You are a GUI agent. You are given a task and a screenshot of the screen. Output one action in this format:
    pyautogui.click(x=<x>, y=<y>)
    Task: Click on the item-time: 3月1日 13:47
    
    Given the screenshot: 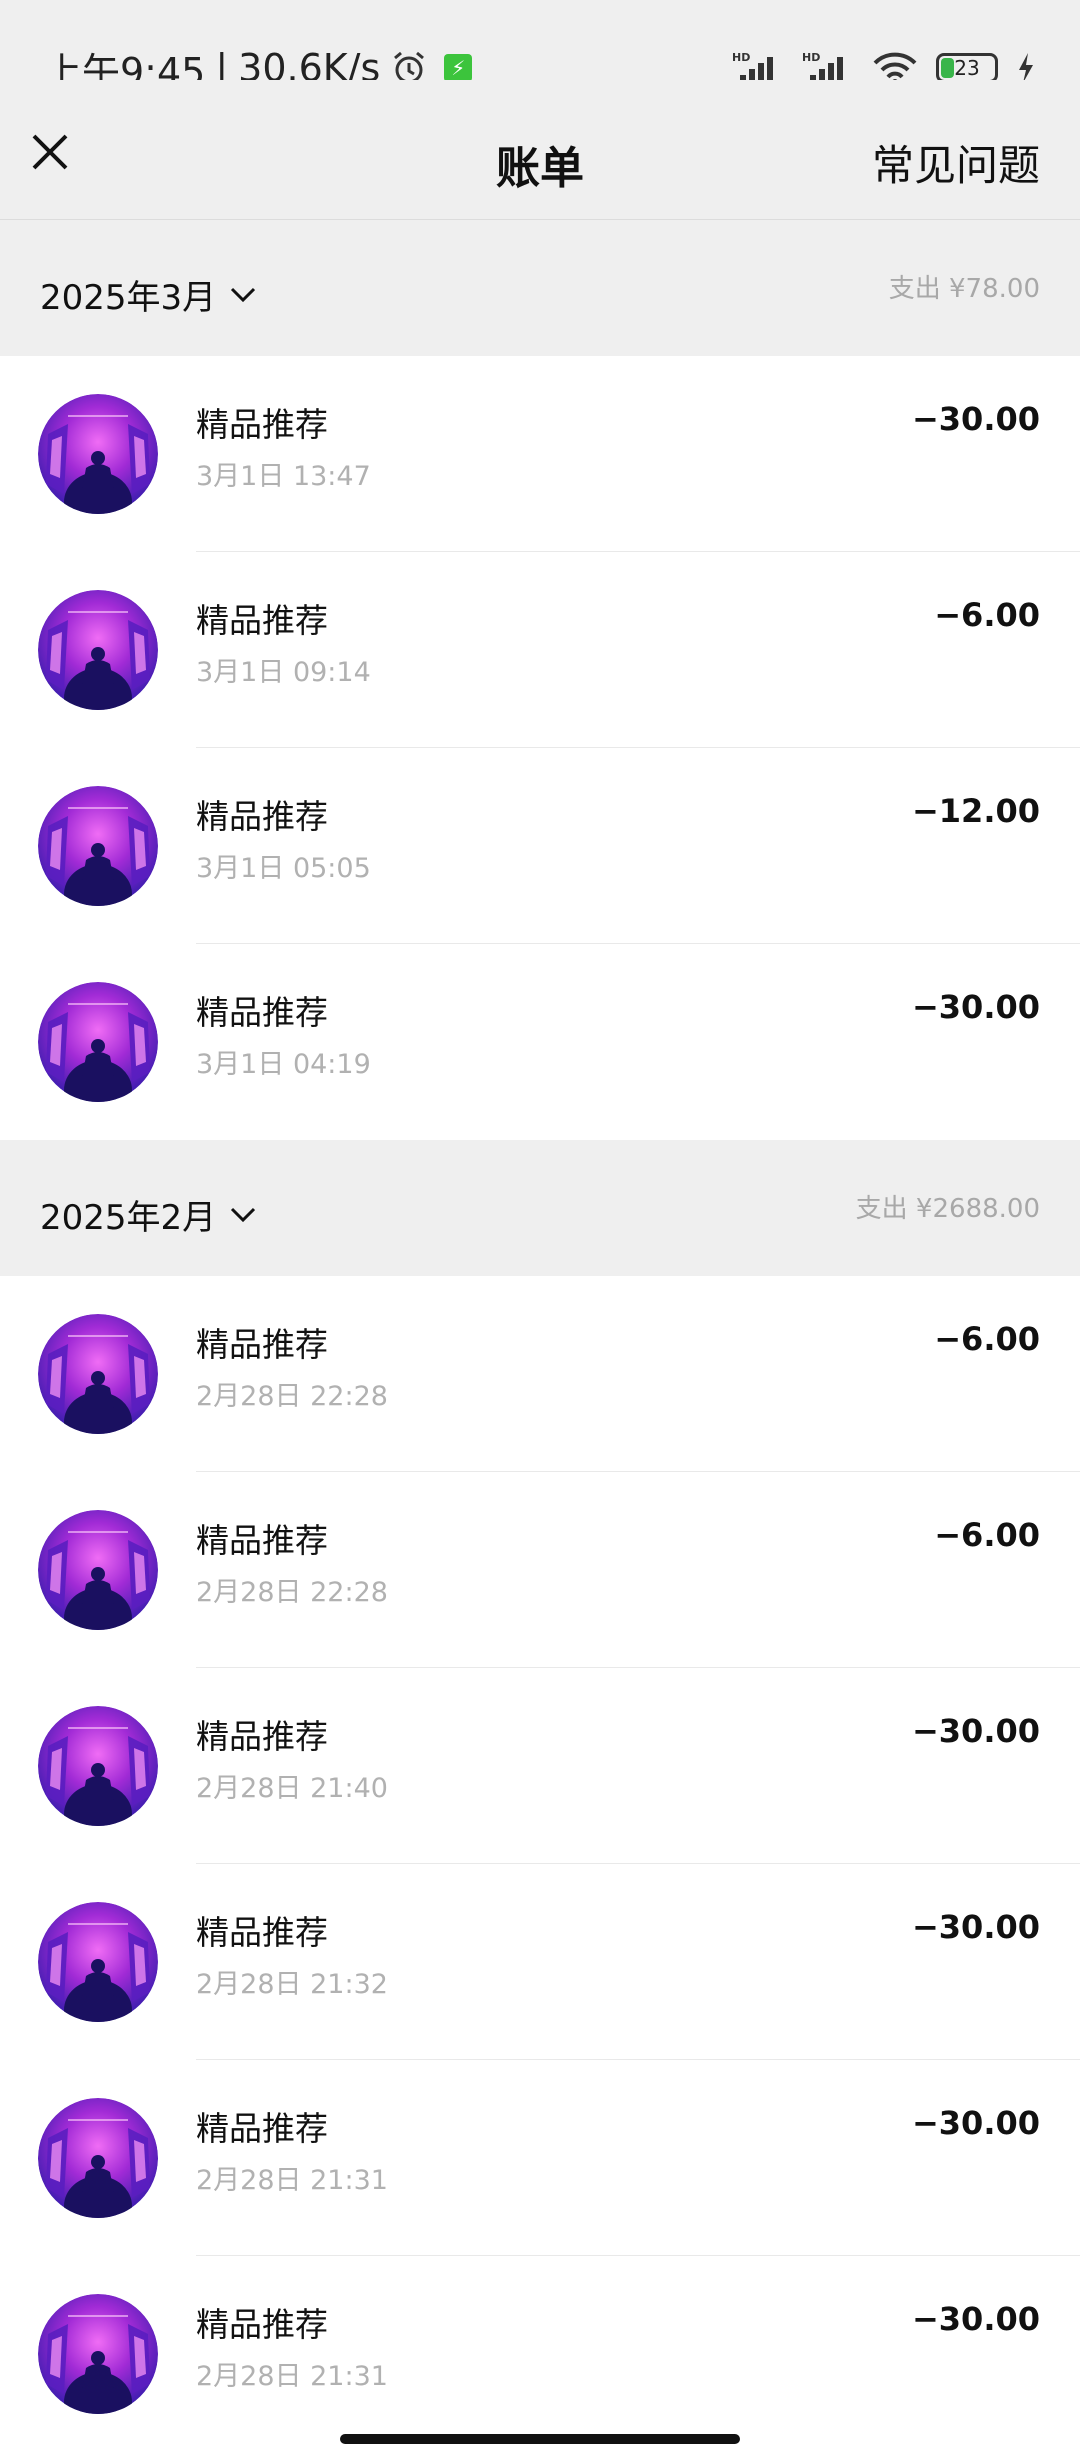 What is the action you would take?
    pyautogui.click(x=283, y=476)
    